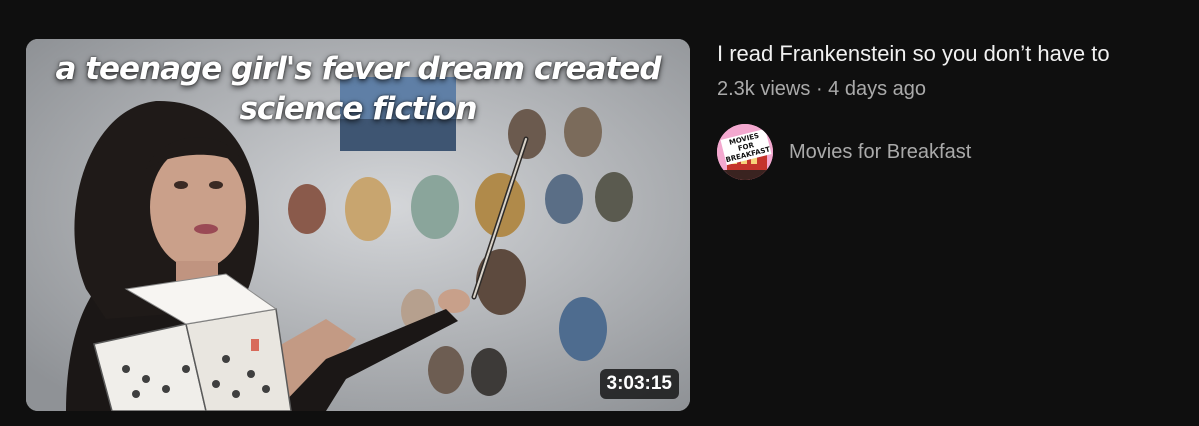  I want to click on thumbnail-overlay-line2: science fiction, so click(358, 109).